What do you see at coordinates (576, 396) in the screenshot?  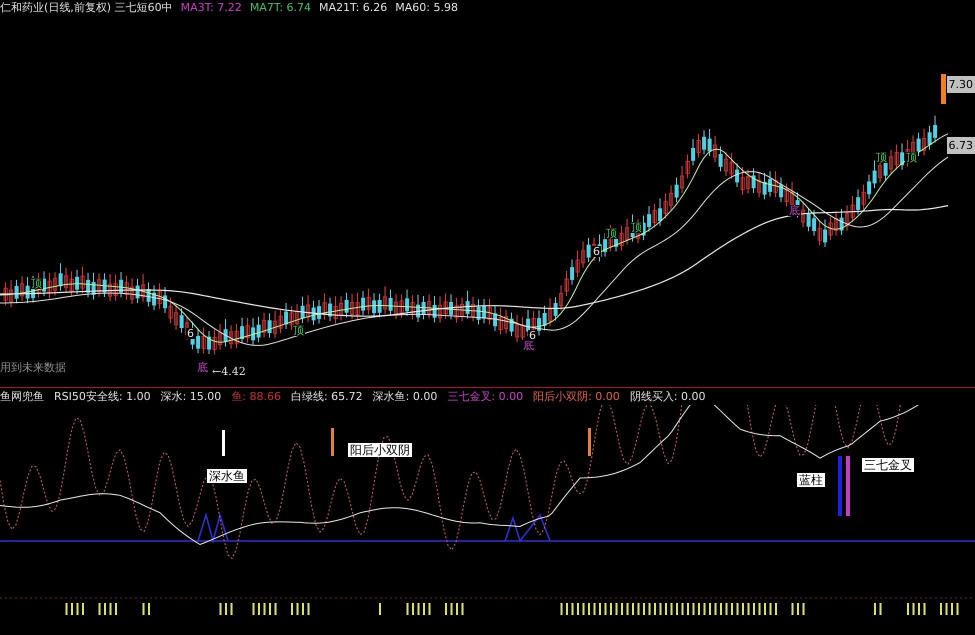 I see `indicator-value: 阳后小双阴: 0.00` at bounding box center [576, 396].